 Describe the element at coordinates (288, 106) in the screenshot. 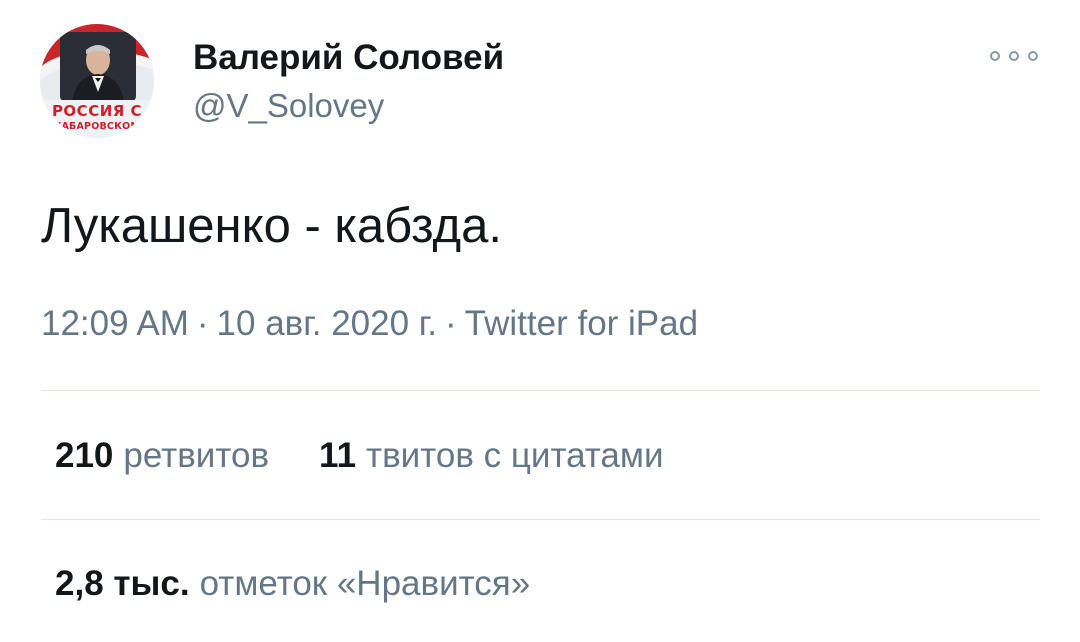

I see `author-handle: @V_Solovey` at that location.